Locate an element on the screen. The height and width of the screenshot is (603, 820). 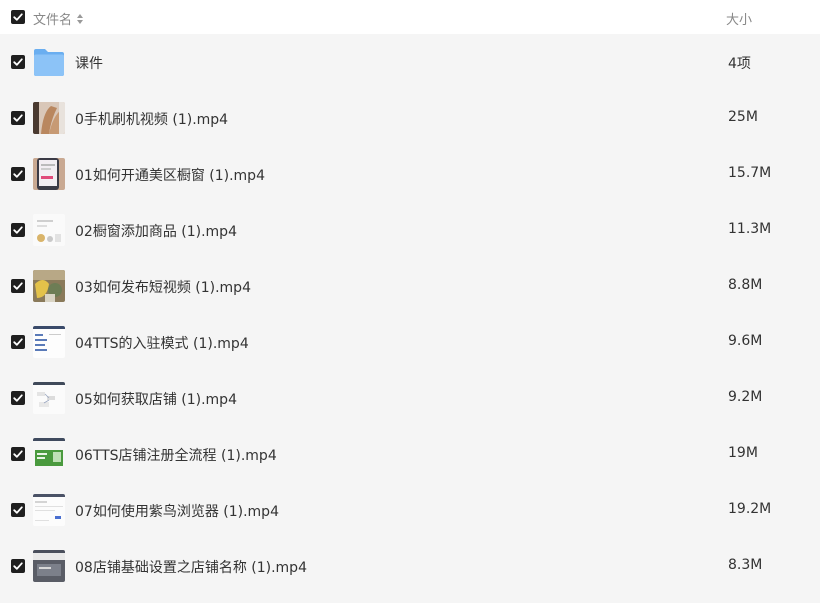
file-size: 4项 is located at coordinates (739, 64).